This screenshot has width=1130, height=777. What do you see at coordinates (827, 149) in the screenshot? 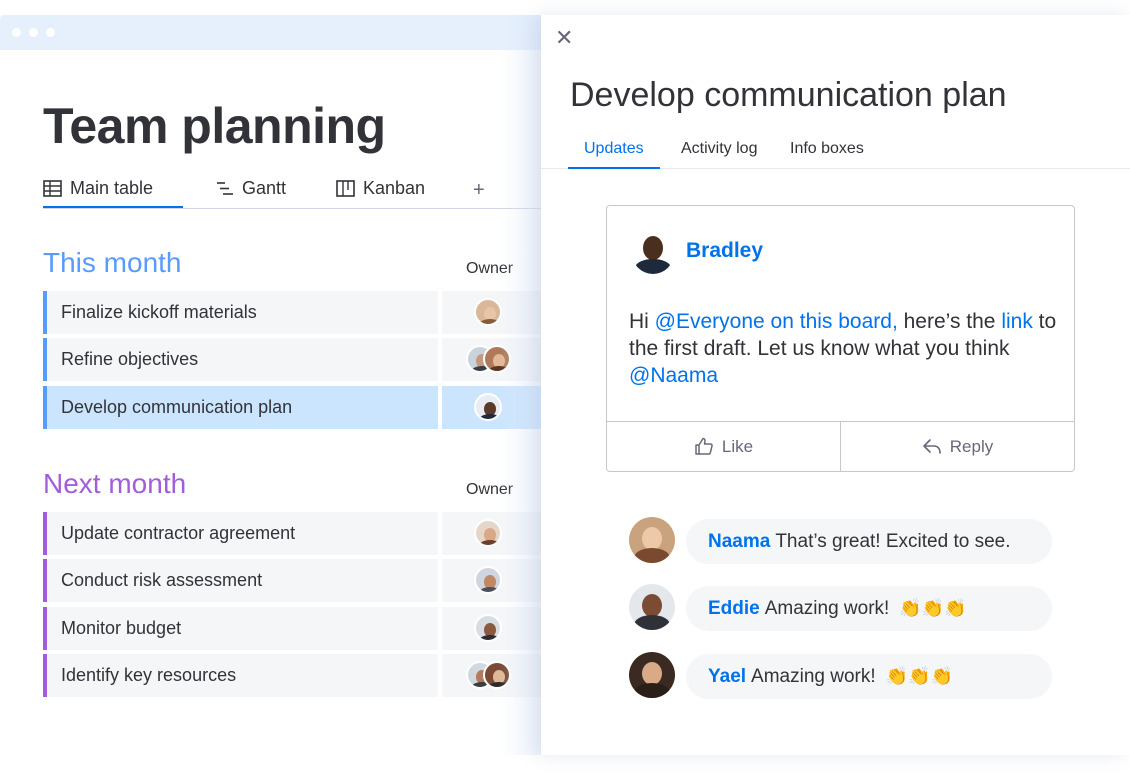
I see `tab-info-boxes: Info boxes` at bounding box center [827, 149].